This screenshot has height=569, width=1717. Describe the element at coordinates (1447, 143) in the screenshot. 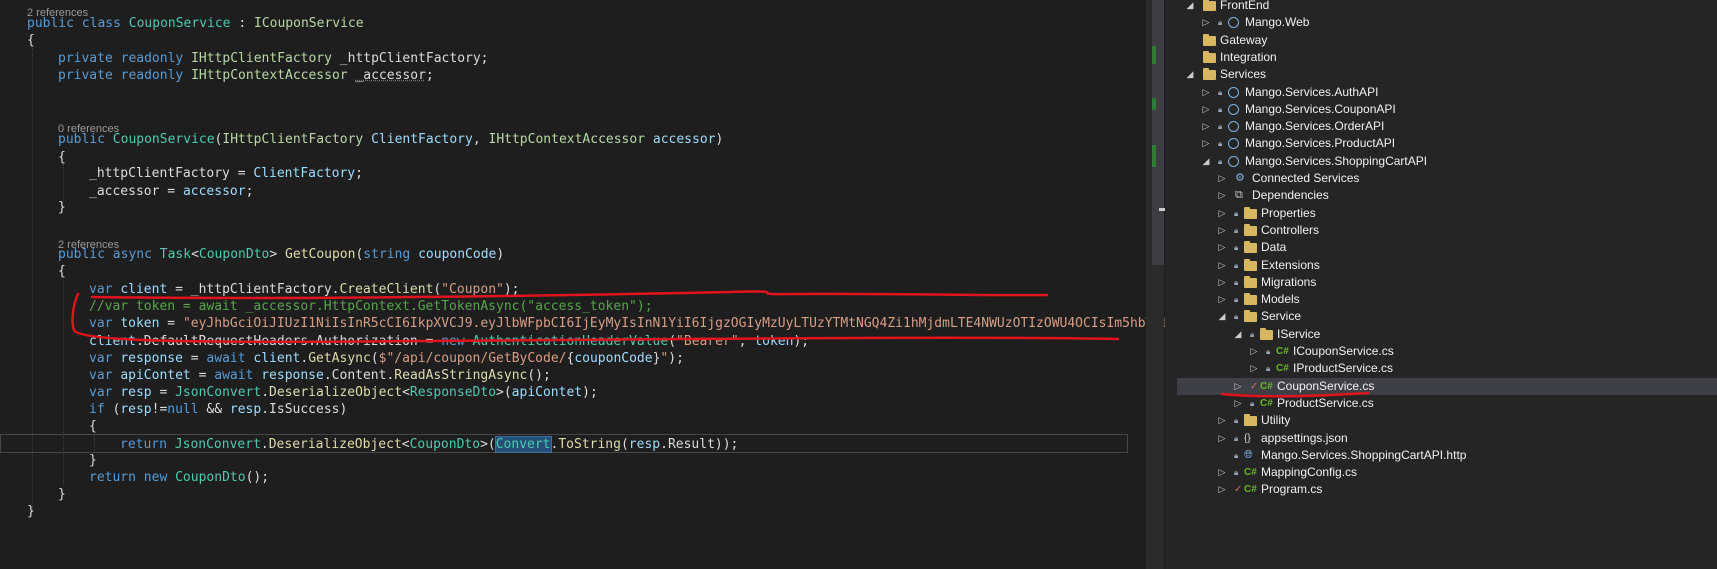

I see `tree-item: ▷ 🔒︎ Mango.Services.ProductAPI` at that location.